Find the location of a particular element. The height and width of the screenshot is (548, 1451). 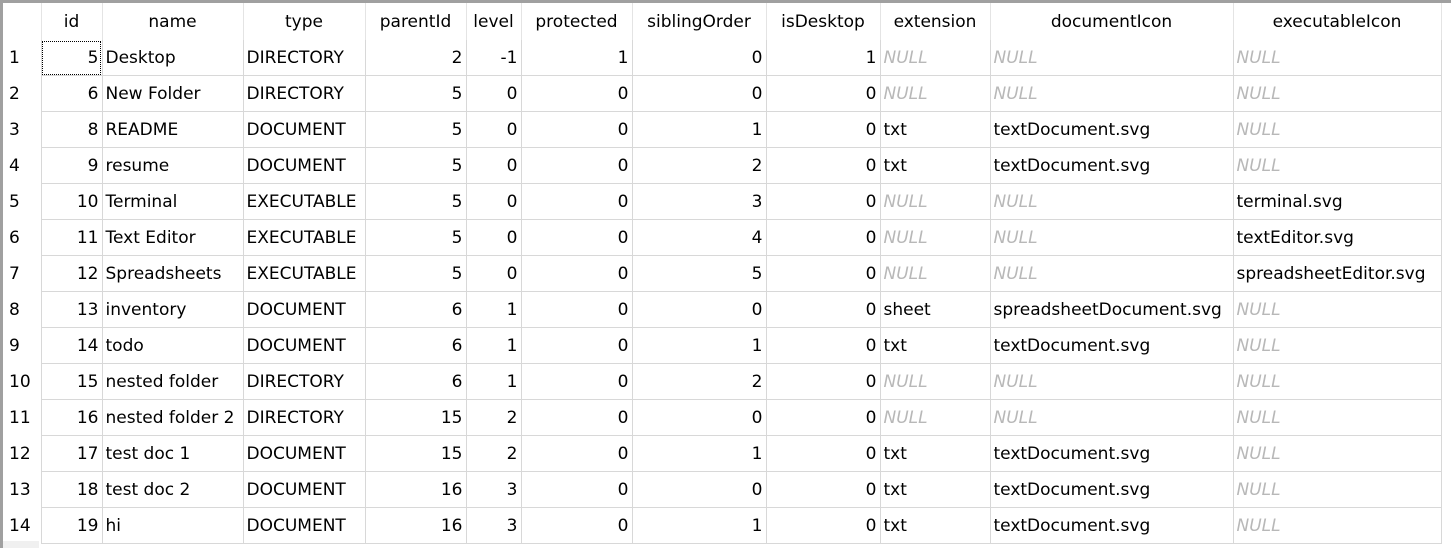

cell-id: 9 is located at coordinates (72, 165).